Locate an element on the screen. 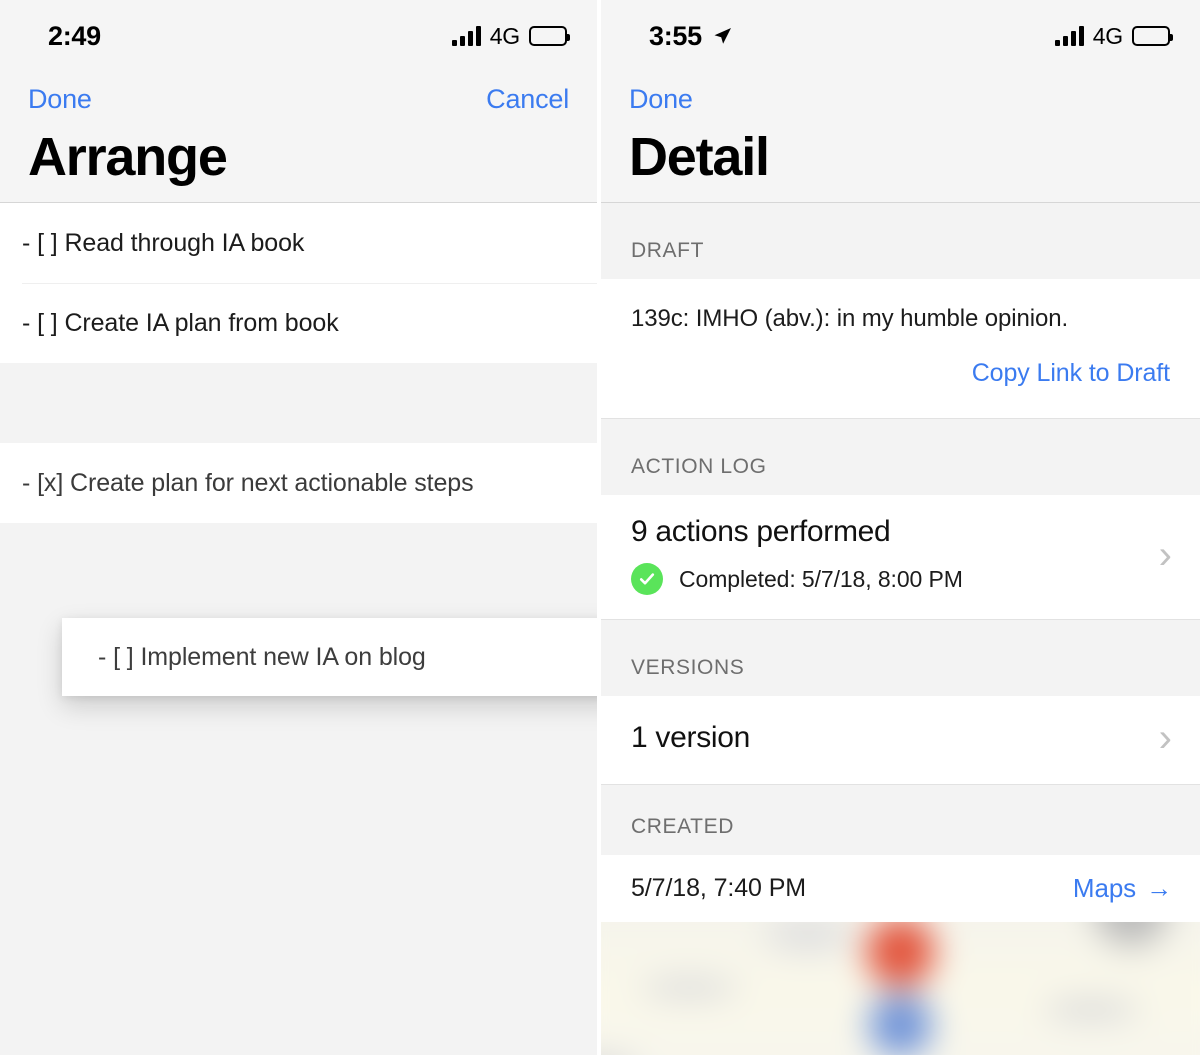 This screenshot has width=1200, height=1055. maps-button: Maps → is located at coordinates (1122, 888).